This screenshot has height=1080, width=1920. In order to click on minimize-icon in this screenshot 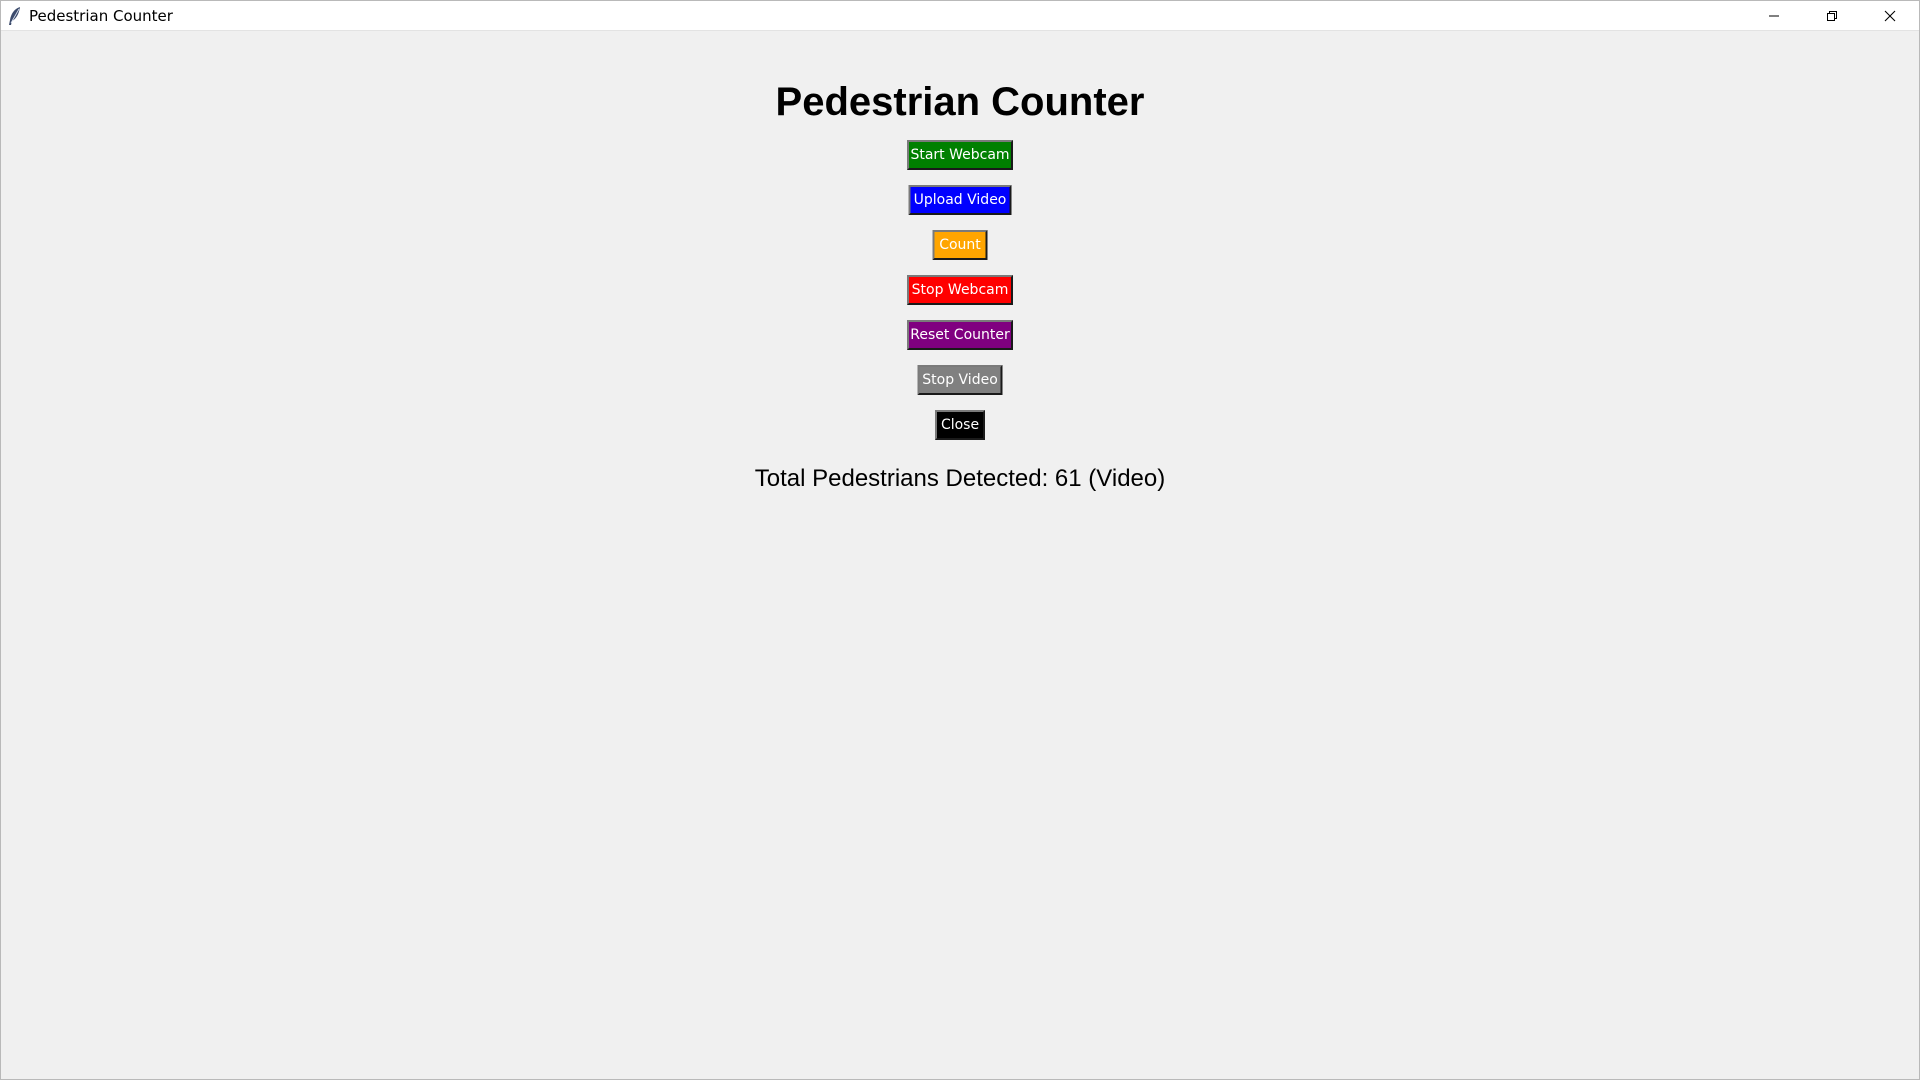, I will do `click(1774, 16)`.